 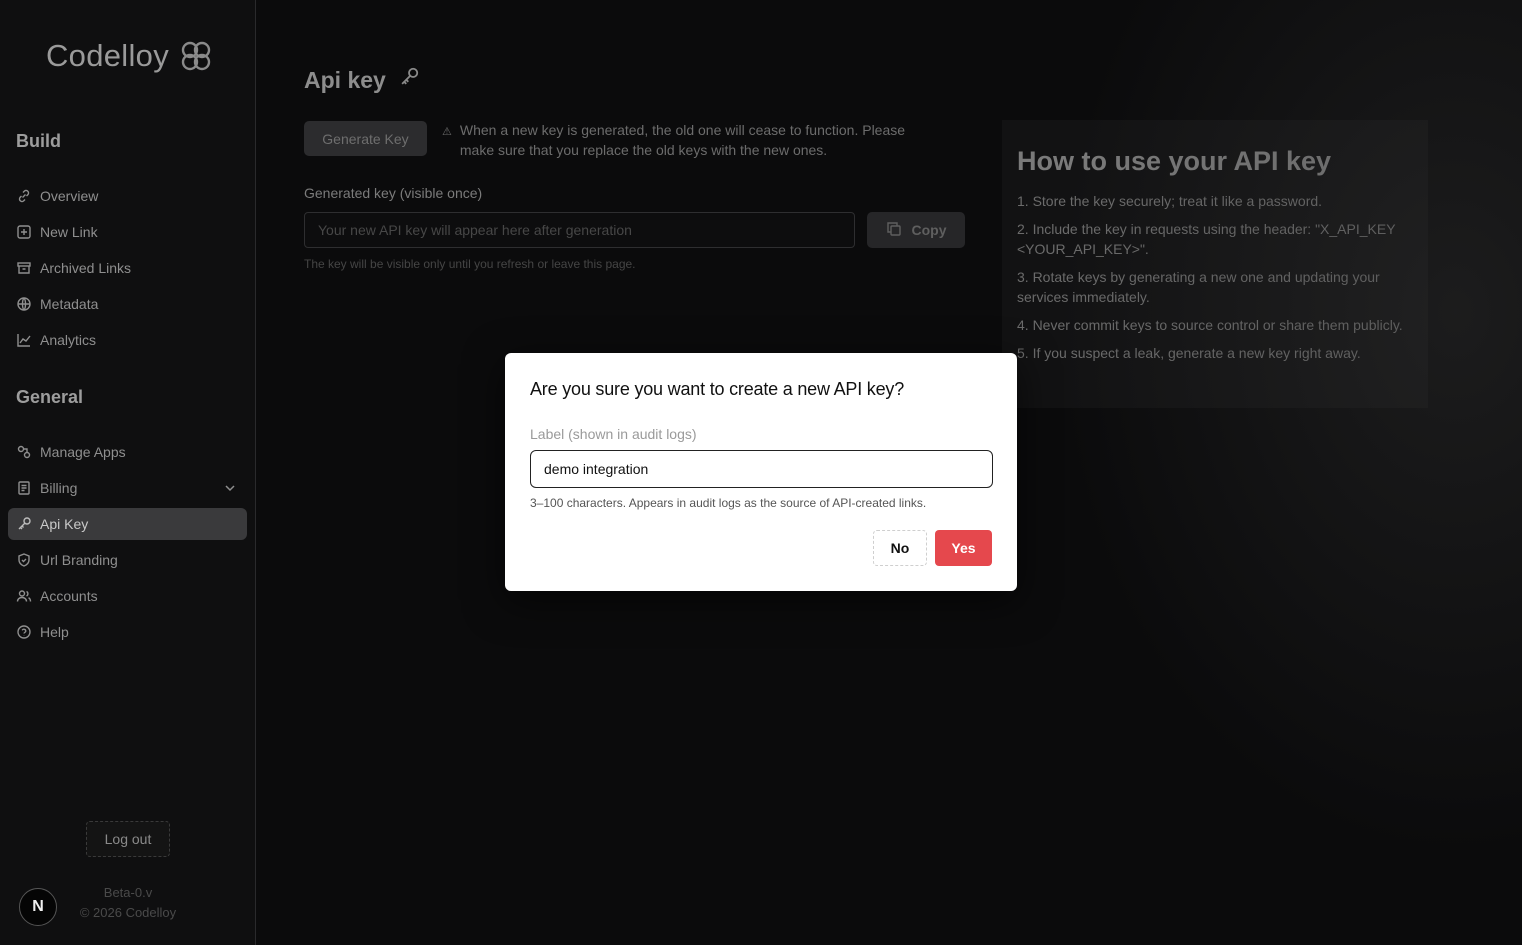 I want to click on label-field-label: Label (shown in audit logs), so click(x=613, y=434).